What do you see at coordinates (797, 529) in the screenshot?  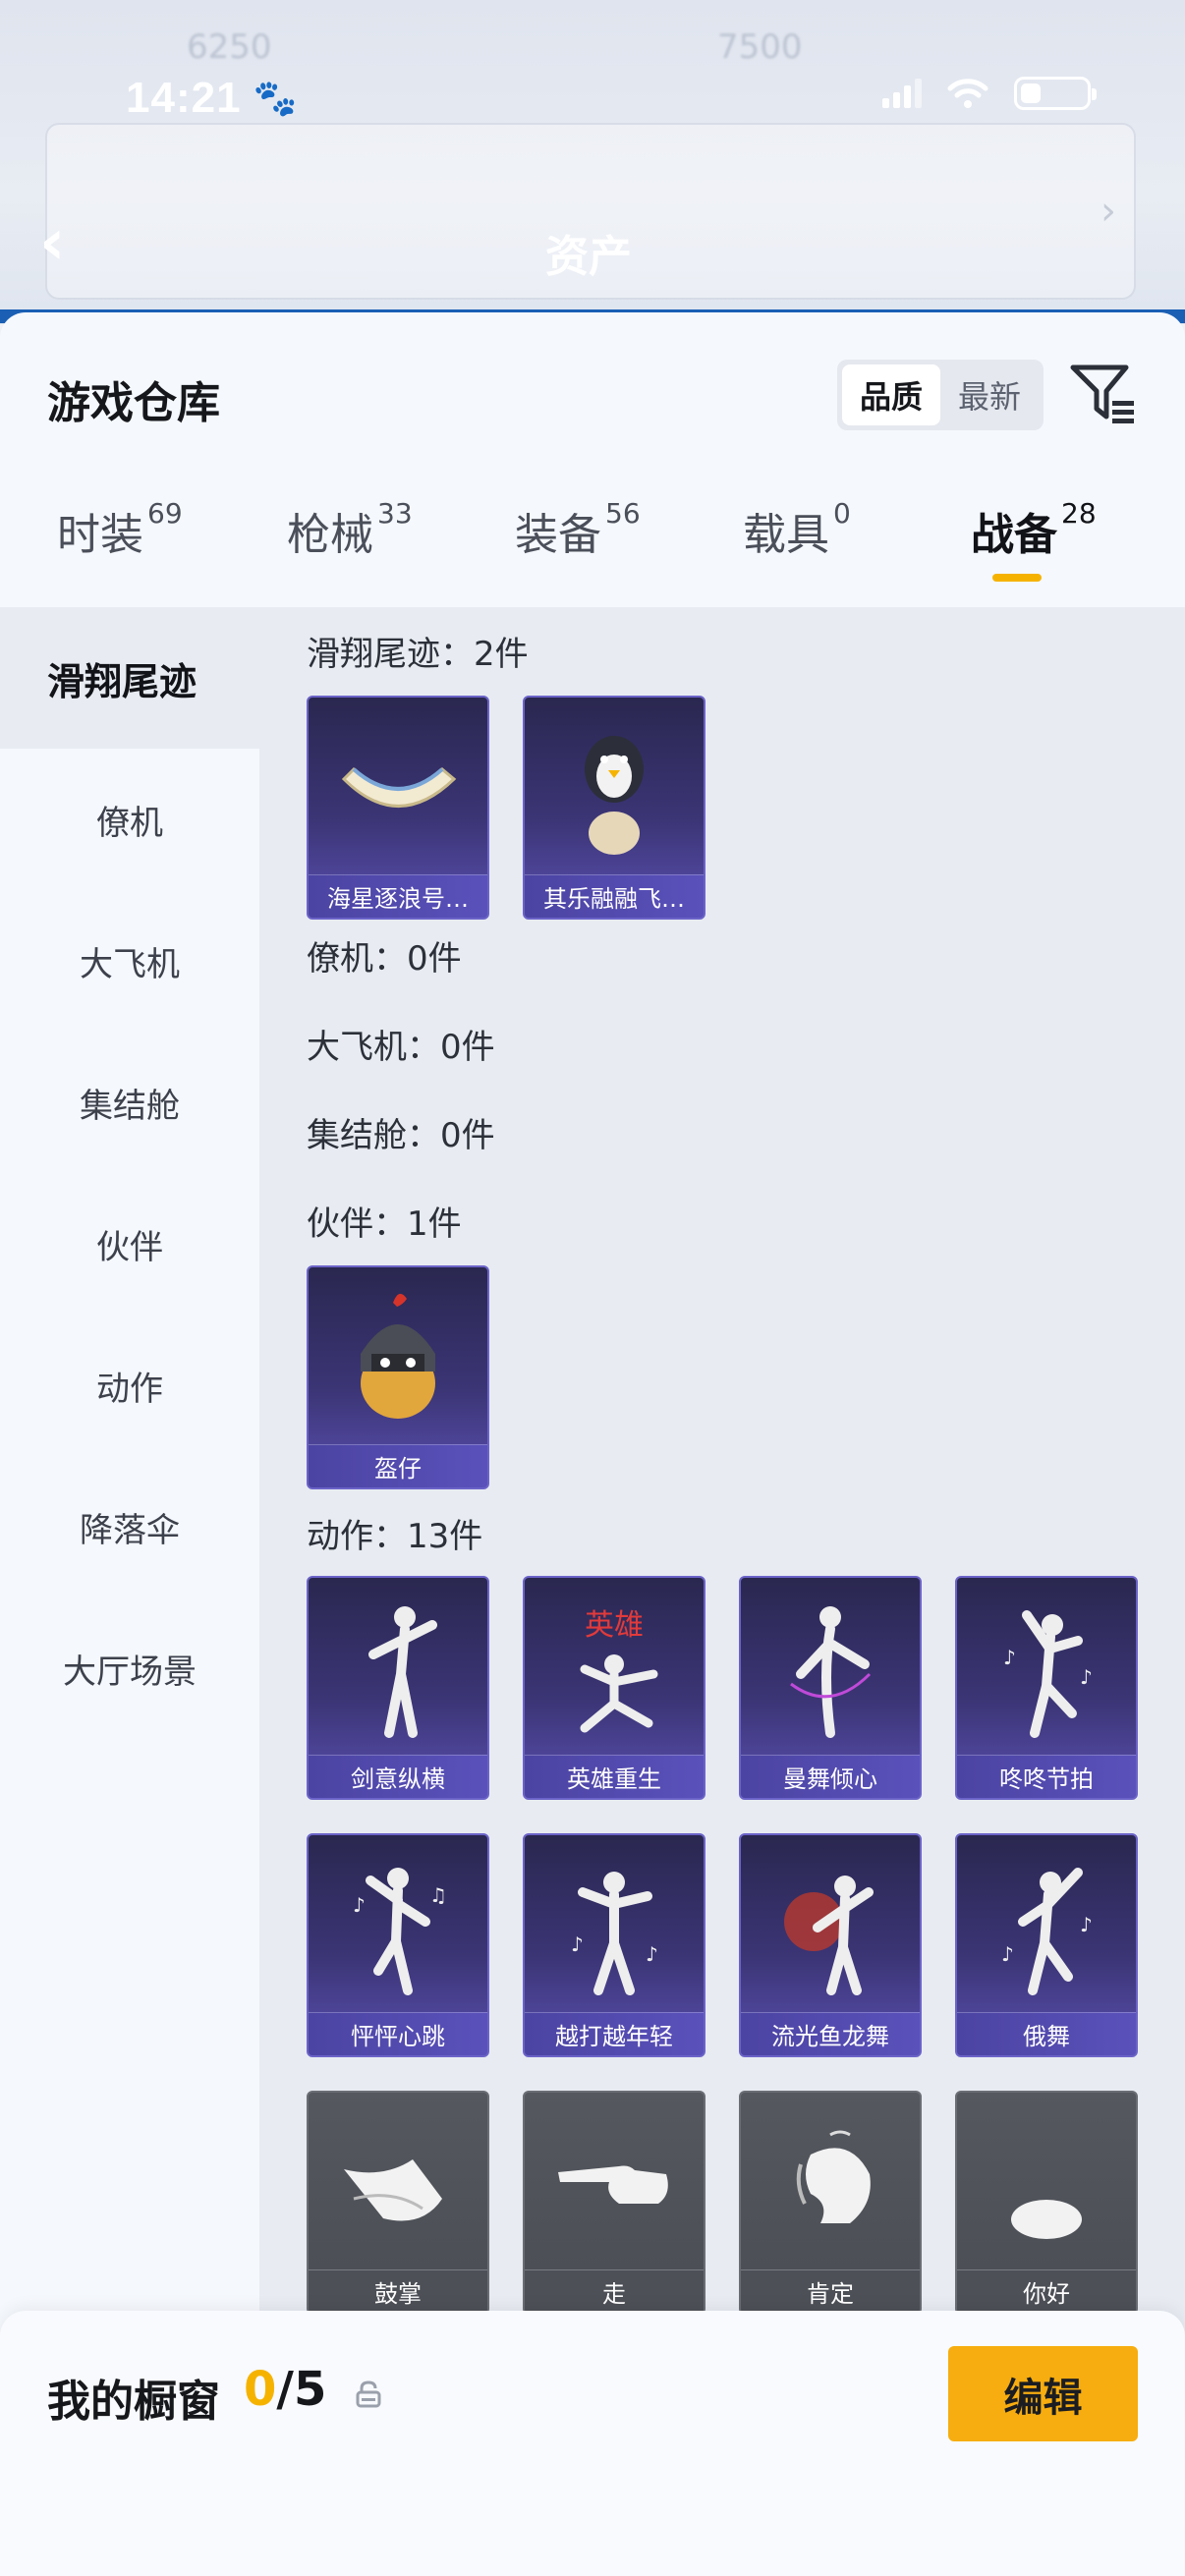 I see `tab-vehicles: 载具 0` at bounding box center [797, 529].